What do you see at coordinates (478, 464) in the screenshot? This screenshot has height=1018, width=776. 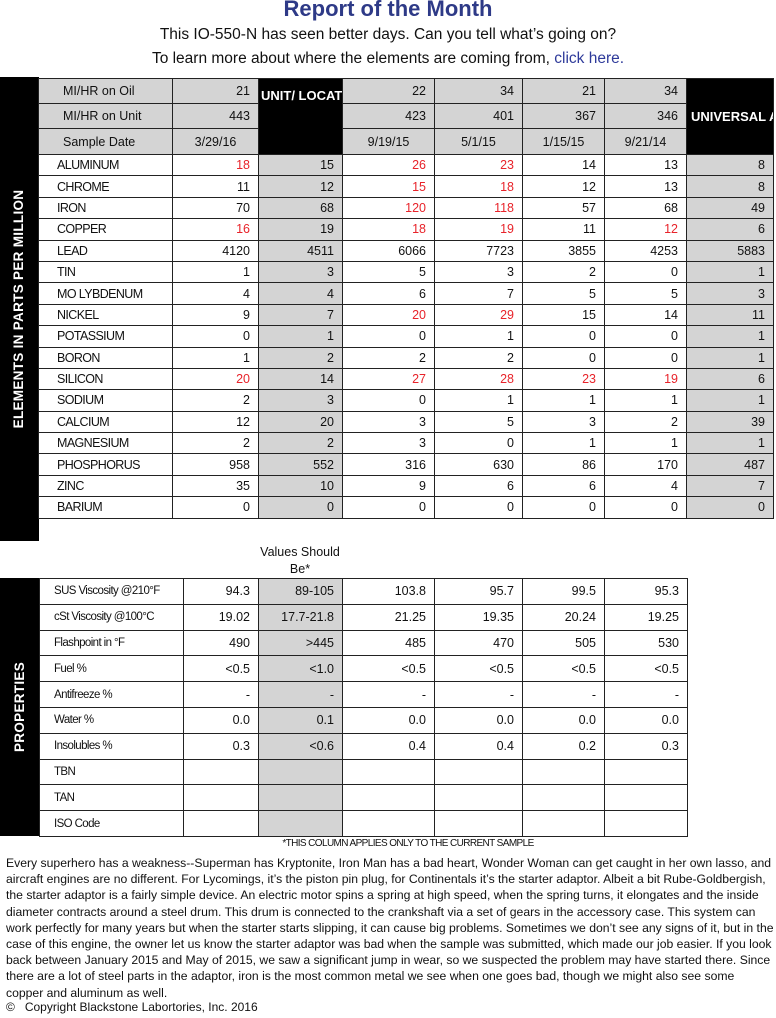 I see `sample-3-value: 630` at bounding box center [478, 464].